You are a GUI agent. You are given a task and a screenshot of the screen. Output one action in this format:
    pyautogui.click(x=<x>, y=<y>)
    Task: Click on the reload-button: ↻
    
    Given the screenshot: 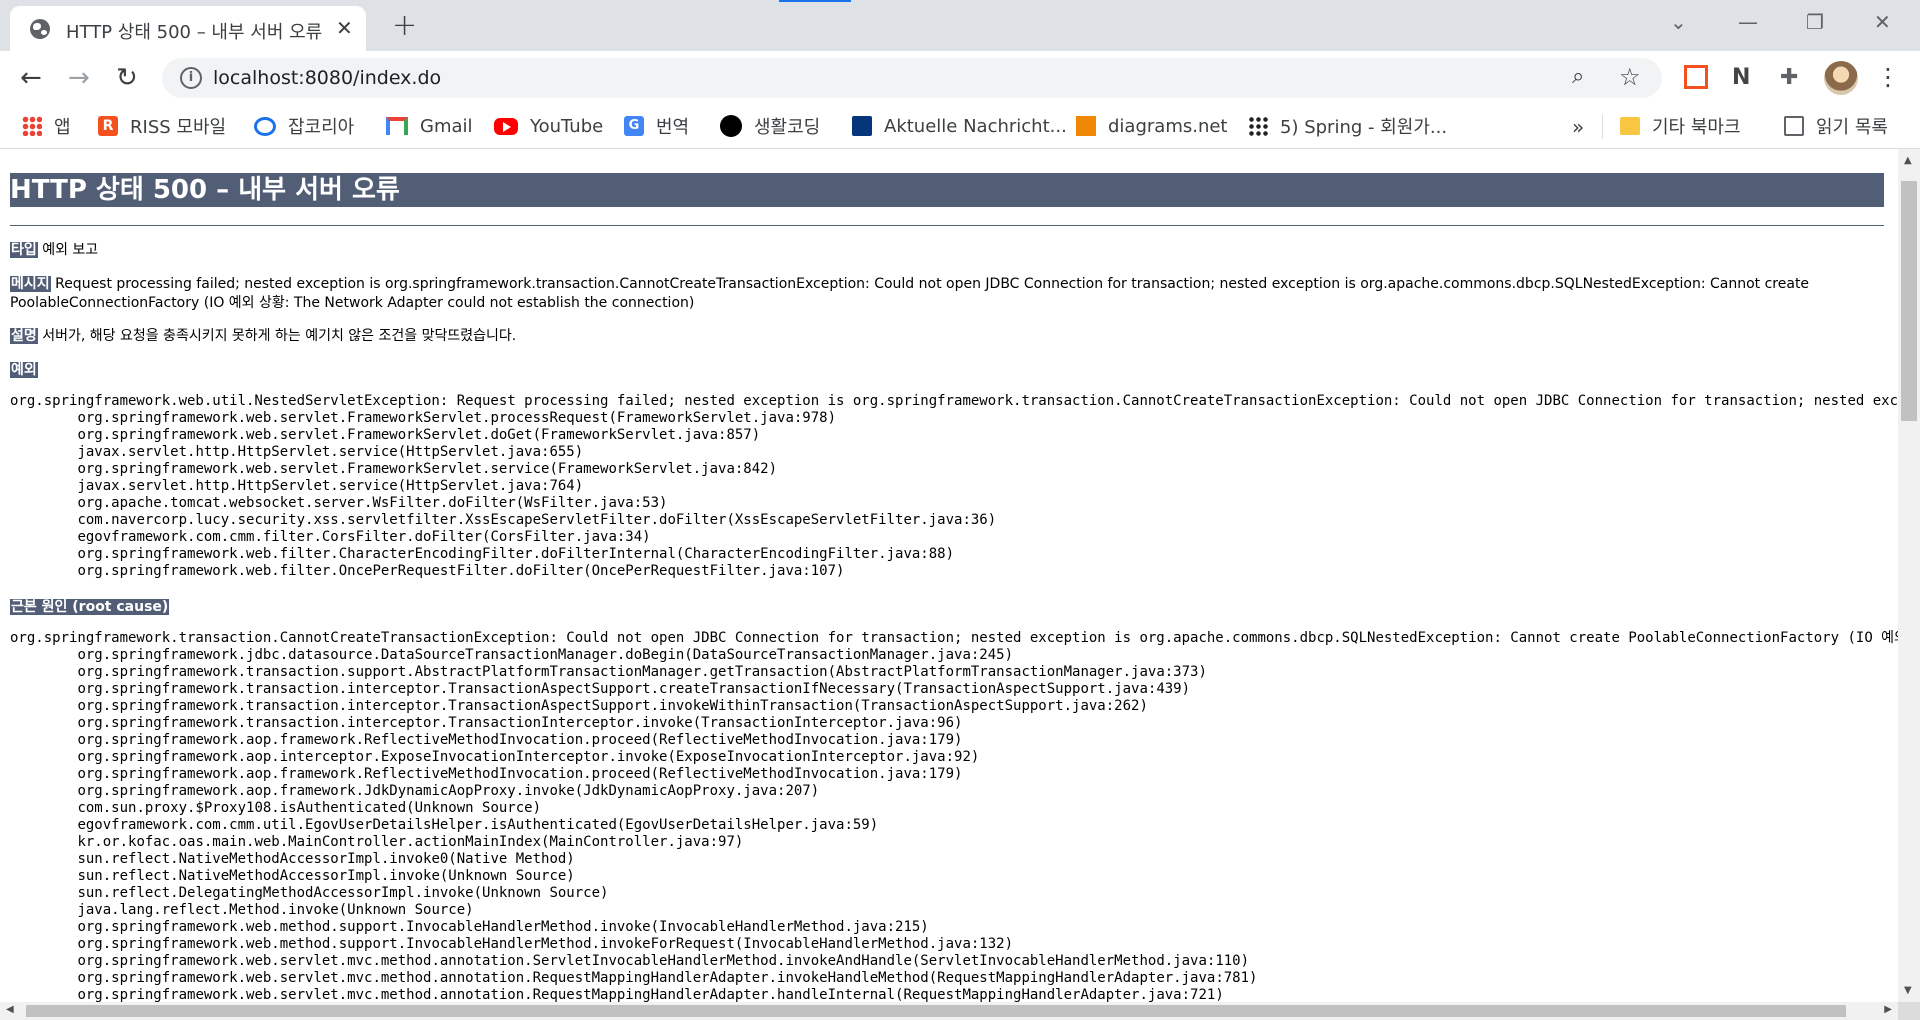 What is the action you would take?
    pyautogui.click(x=127, y=78)
    